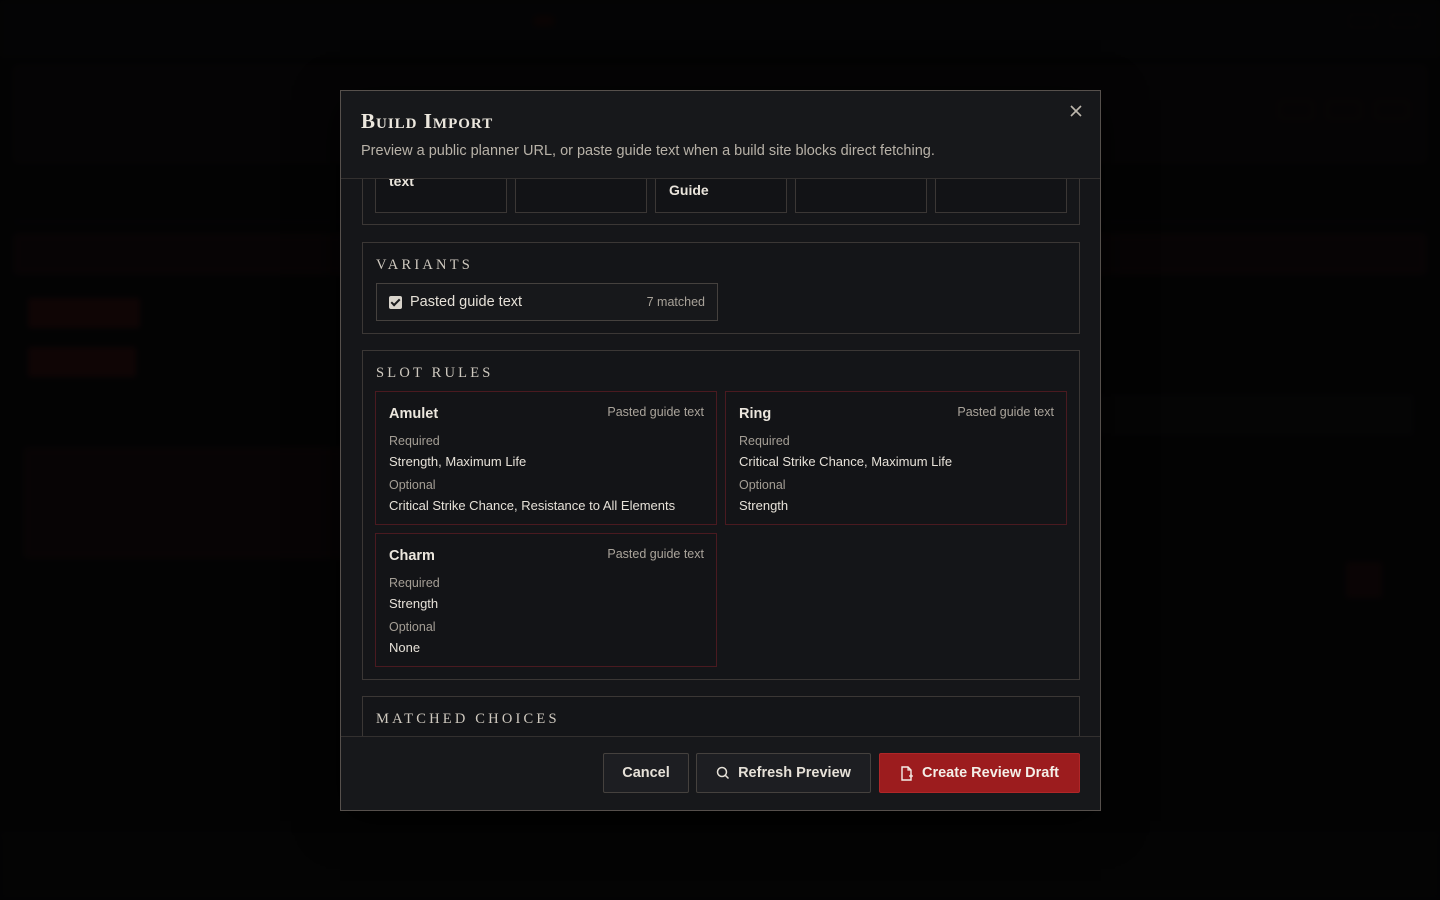 Image resolution: width=1440 pixels, height=900 pixels. I want to click on variant-item: Pasted guide text 7 matched, so click(547, 302).